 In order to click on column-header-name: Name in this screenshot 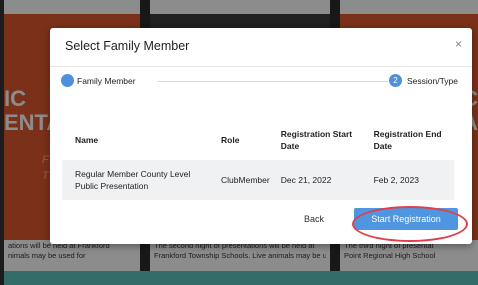, I will do `click(87, 140)`.